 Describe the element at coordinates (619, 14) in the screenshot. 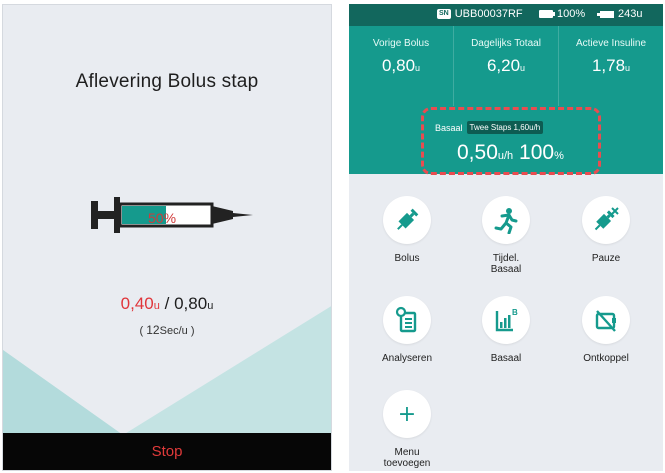

I see `reservoir-status: 243u` at that location.